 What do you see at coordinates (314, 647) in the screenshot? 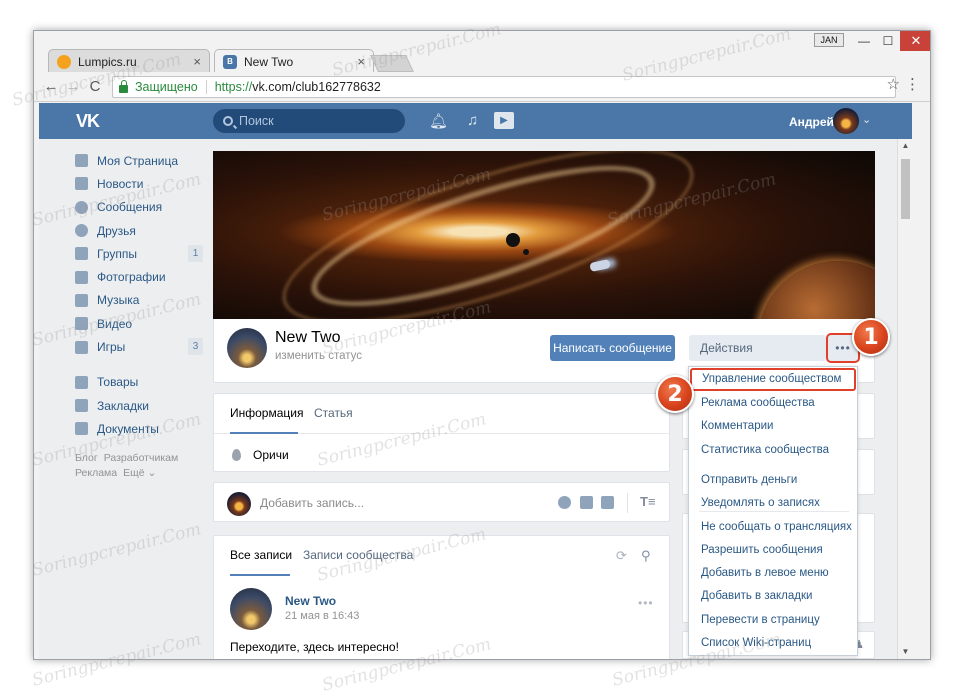
I see `post-text: Переходите, здесь интересно!` at bounding box center [314, 647].